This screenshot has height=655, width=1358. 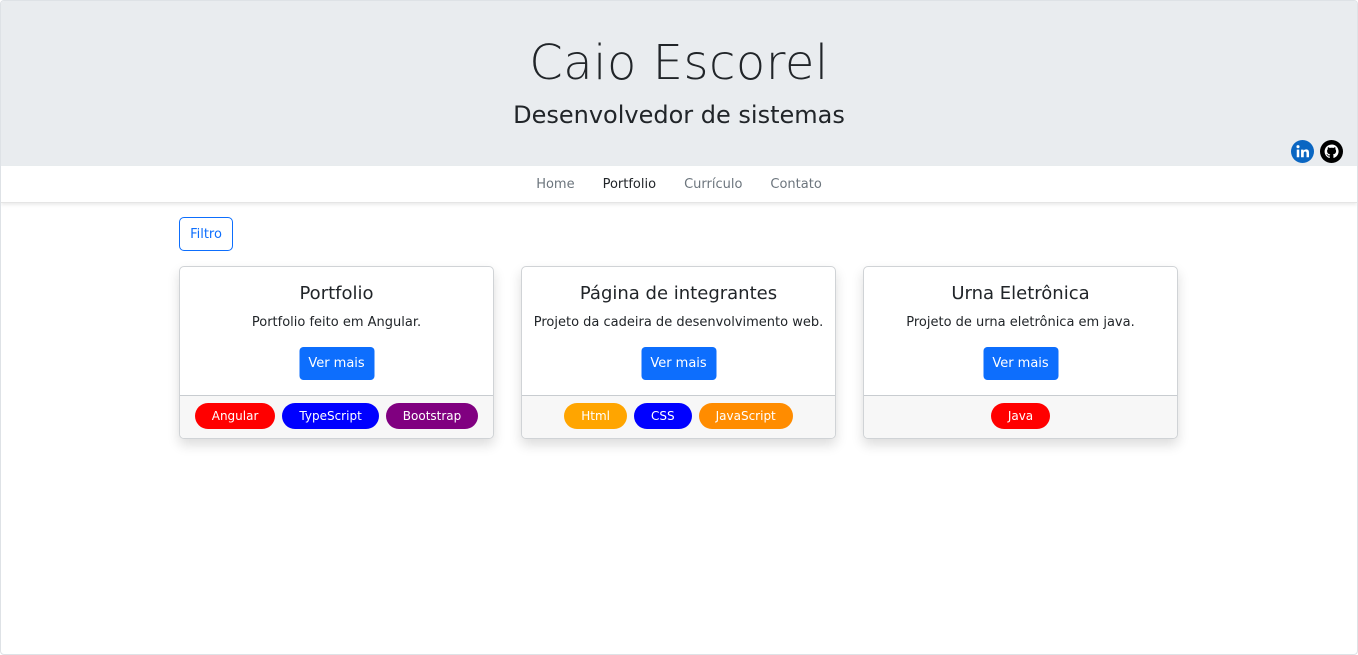 I want to click on main-navbar: Home Portfolio Currículo Contato, so click(x=679, y=184).